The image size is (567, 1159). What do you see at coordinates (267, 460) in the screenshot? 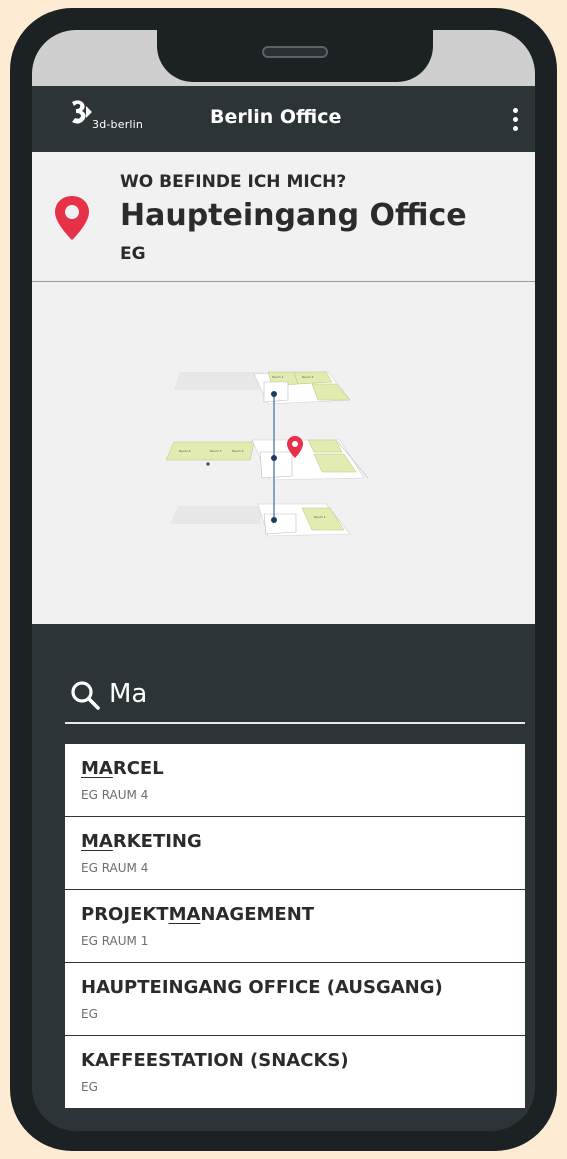
I see `map-floor-middle: Raum 4 Raum 5 Raum 6` at bounding box center [267, 460].